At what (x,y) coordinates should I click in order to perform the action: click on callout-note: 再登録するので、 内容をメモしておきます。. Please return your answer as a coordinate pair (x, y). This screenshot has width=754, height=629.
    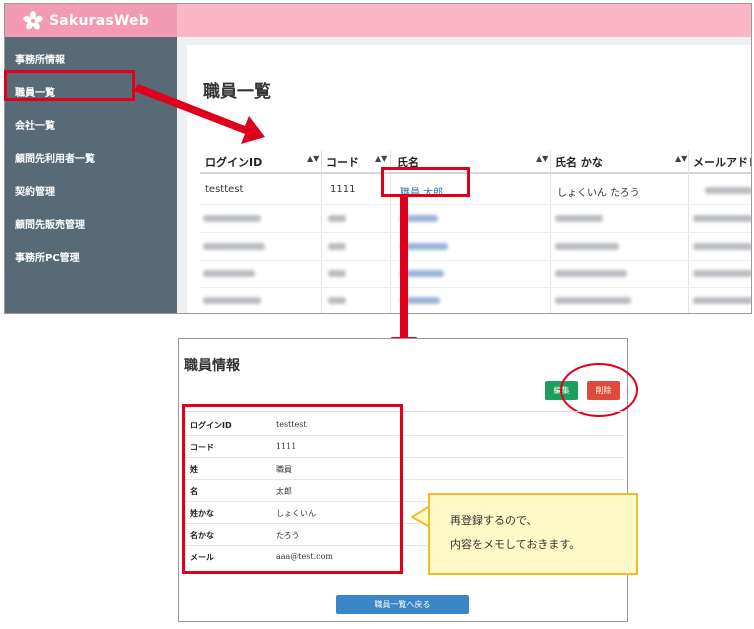
    Looking at the image, I should click on (533, 534).